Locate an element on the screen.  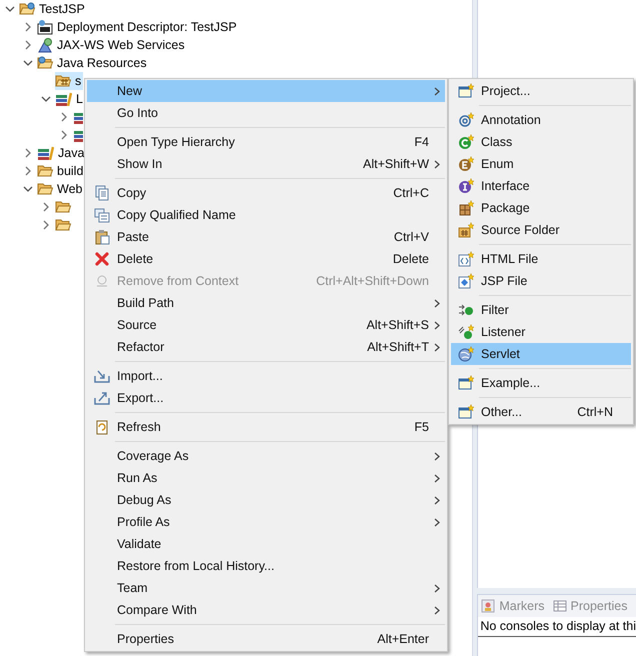
export-icon is located at coordinates (102, 398).